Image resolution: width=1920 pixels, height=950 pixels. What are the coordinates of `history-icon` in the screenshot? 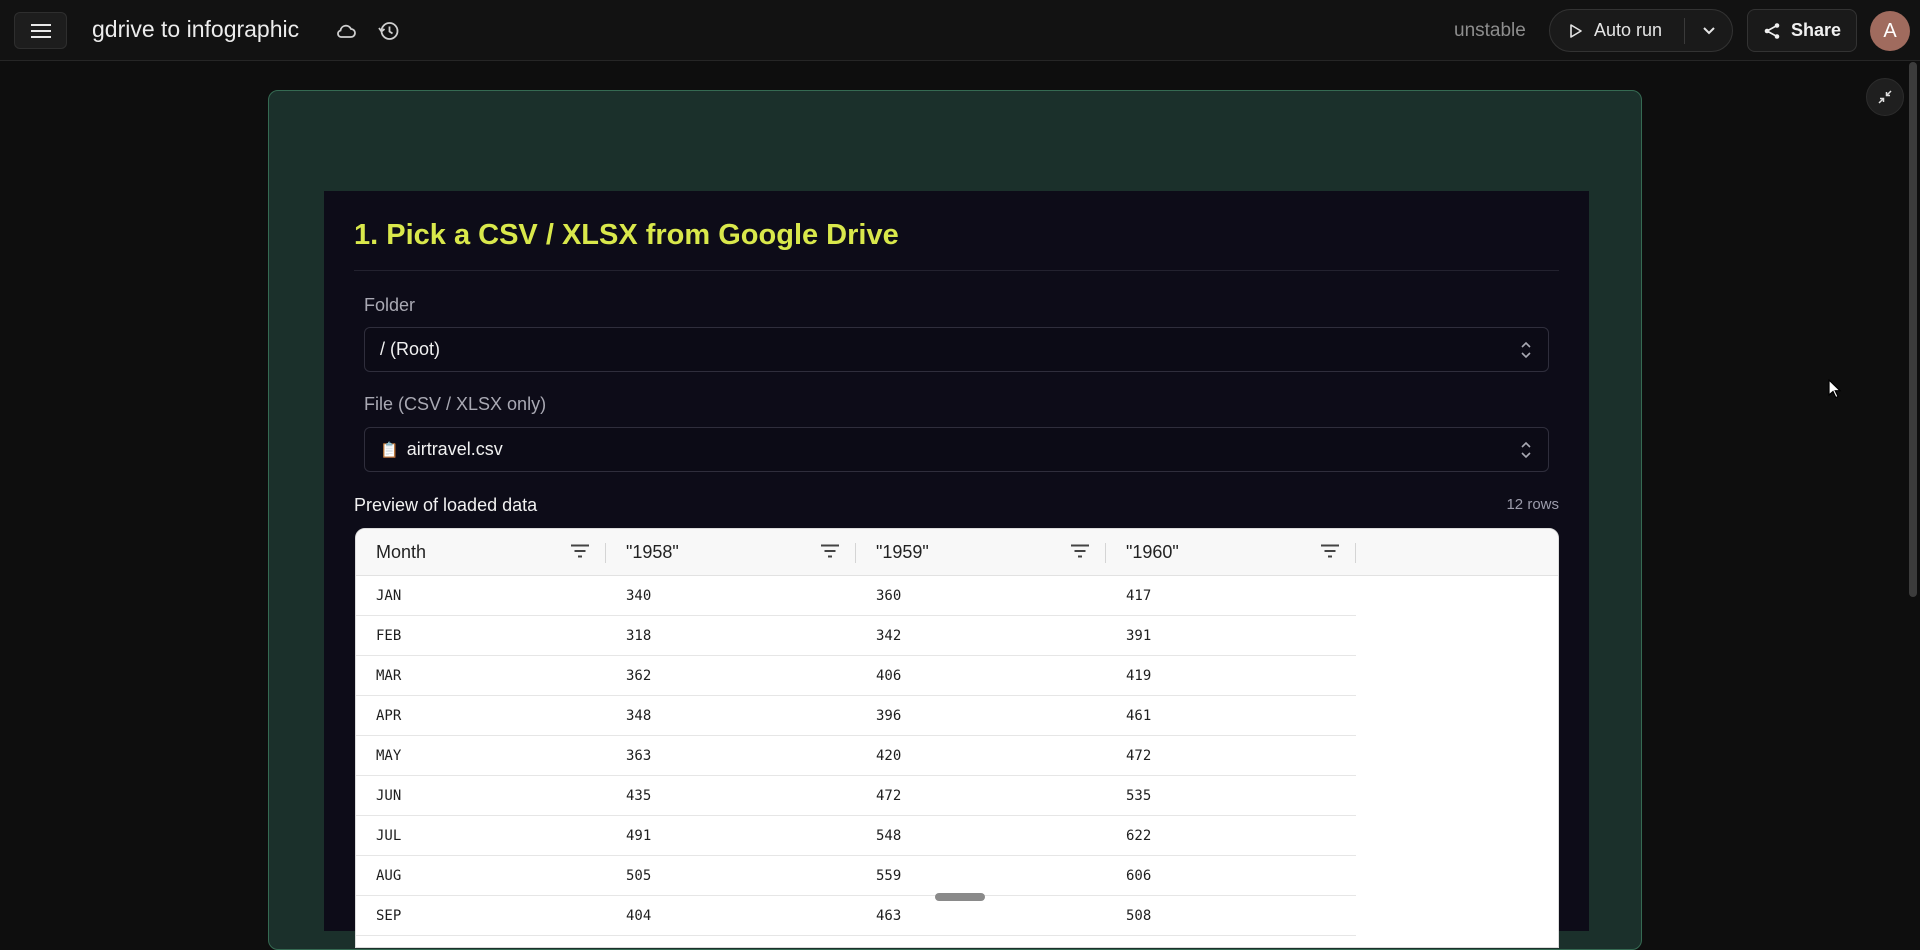 It's located at (389, 31).